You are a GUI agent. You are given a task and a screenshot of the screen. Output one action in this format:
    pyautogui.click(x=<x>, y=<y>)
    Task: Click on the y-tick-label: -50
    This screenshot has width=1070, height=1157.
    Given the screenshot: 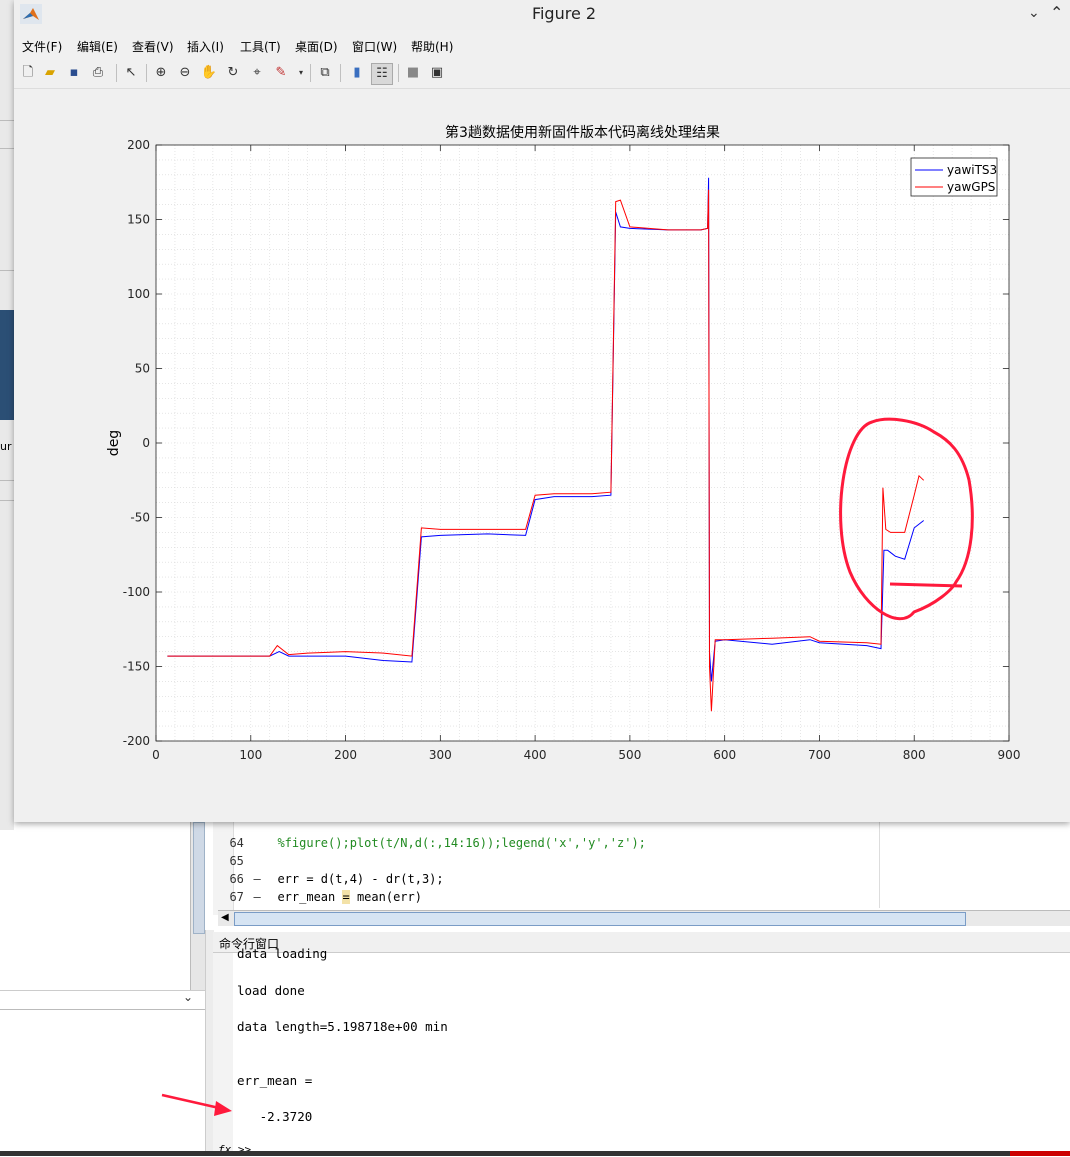 What is the action you would take?
    pyautogui.click(x=140, y=518)
    